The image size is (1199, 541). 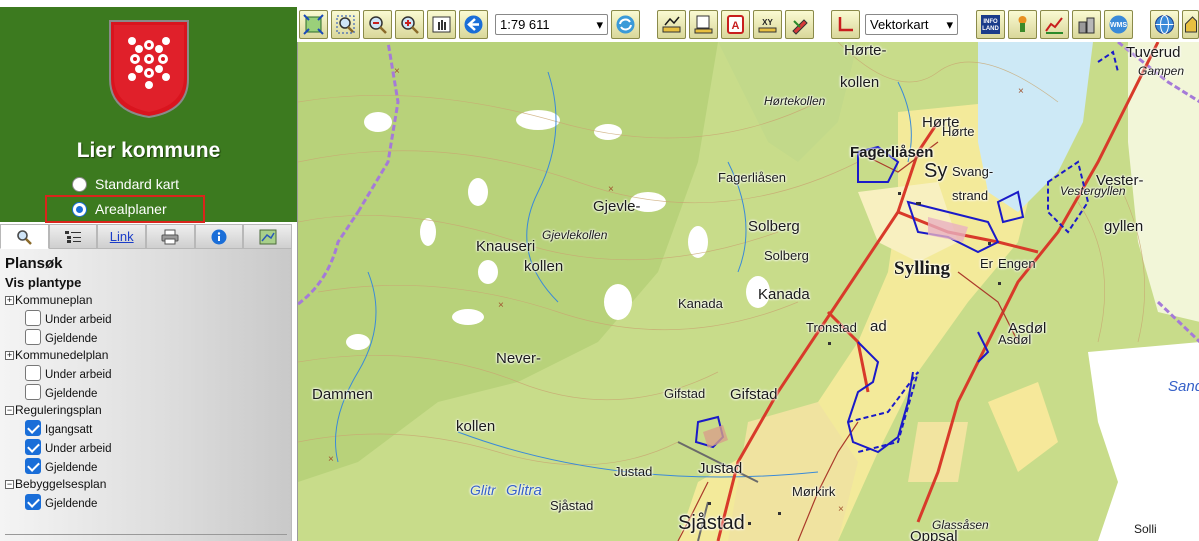 What do you see at coordinates (54, 300) in the screenshot?
I see `group-label: Kommuneplan` at bounding box center [54, 300].